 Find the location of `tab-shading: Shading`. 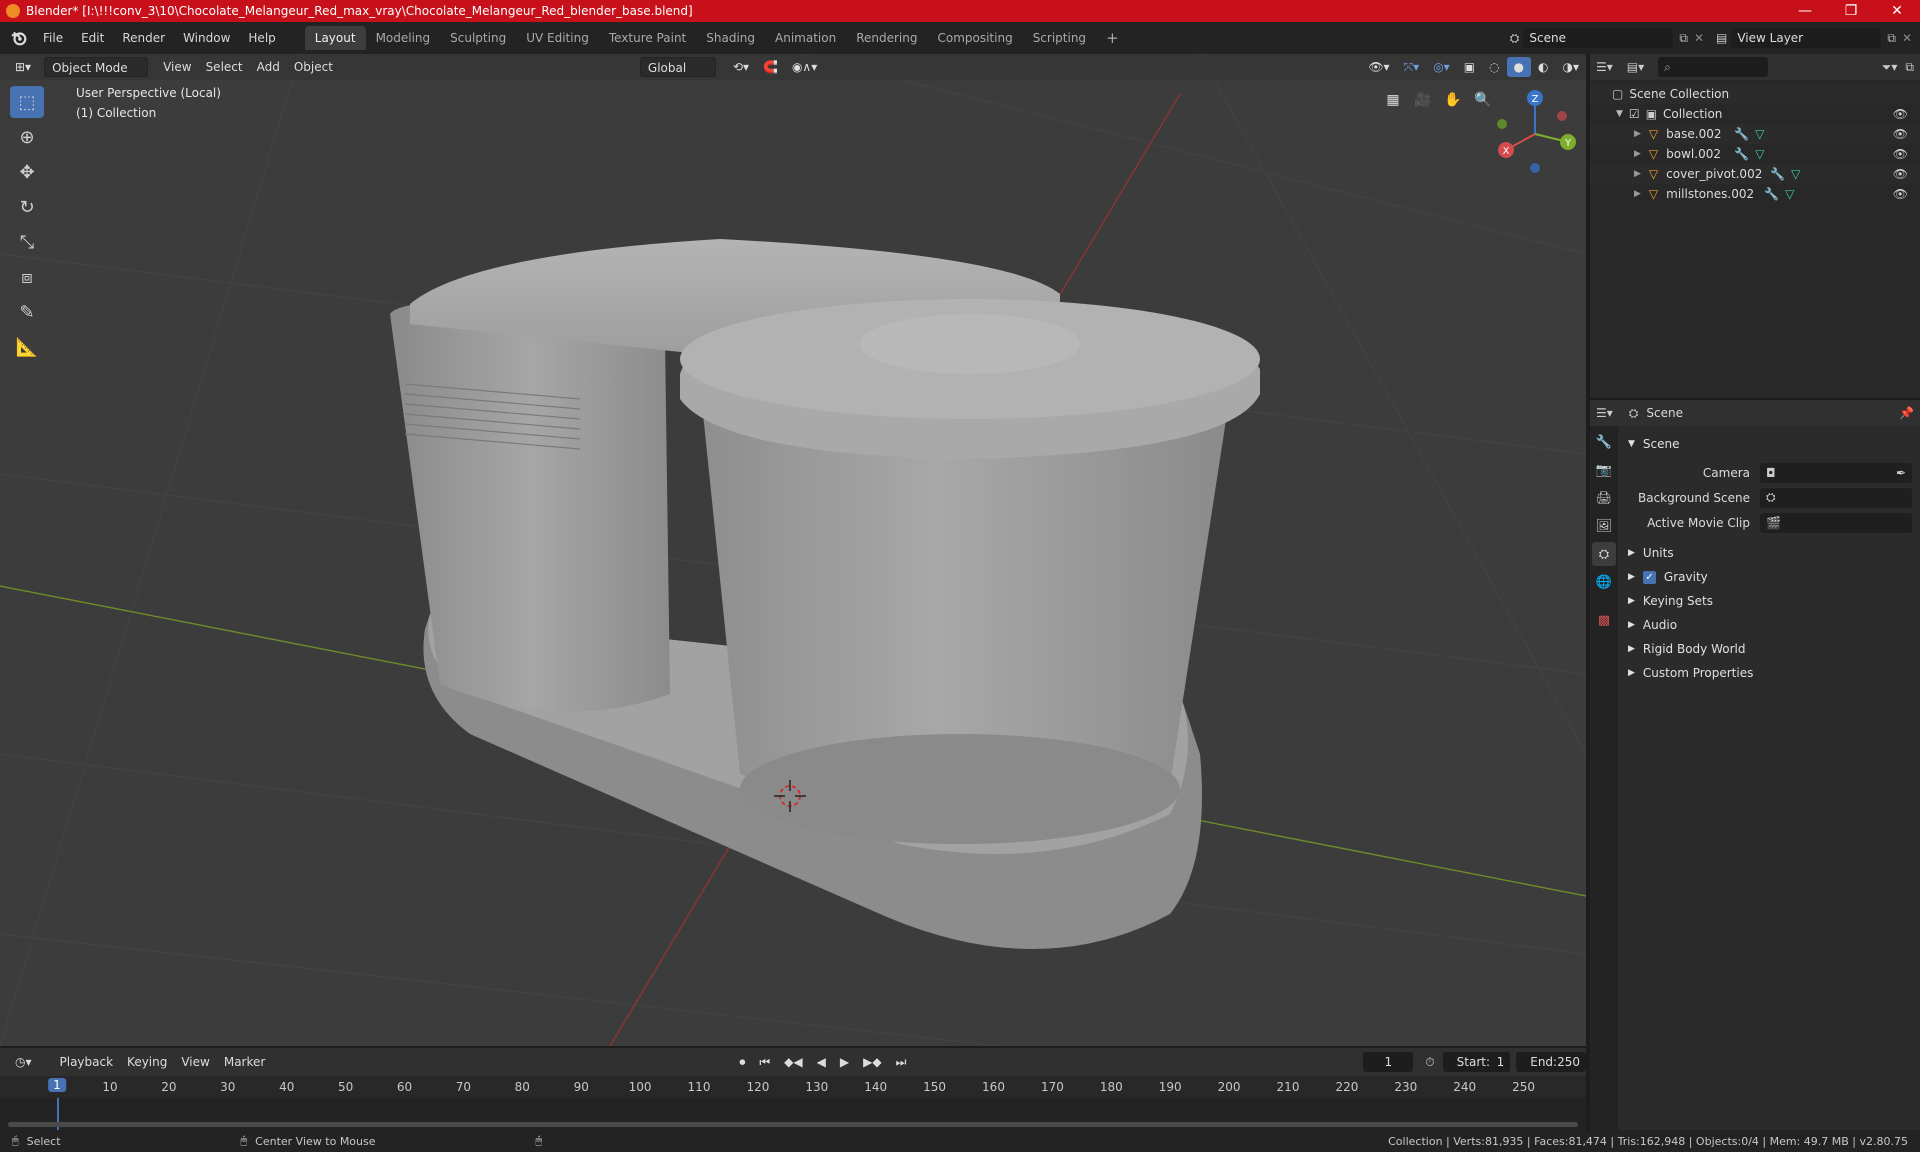

tab-shading: Shading is located at coordinates (730, 38).